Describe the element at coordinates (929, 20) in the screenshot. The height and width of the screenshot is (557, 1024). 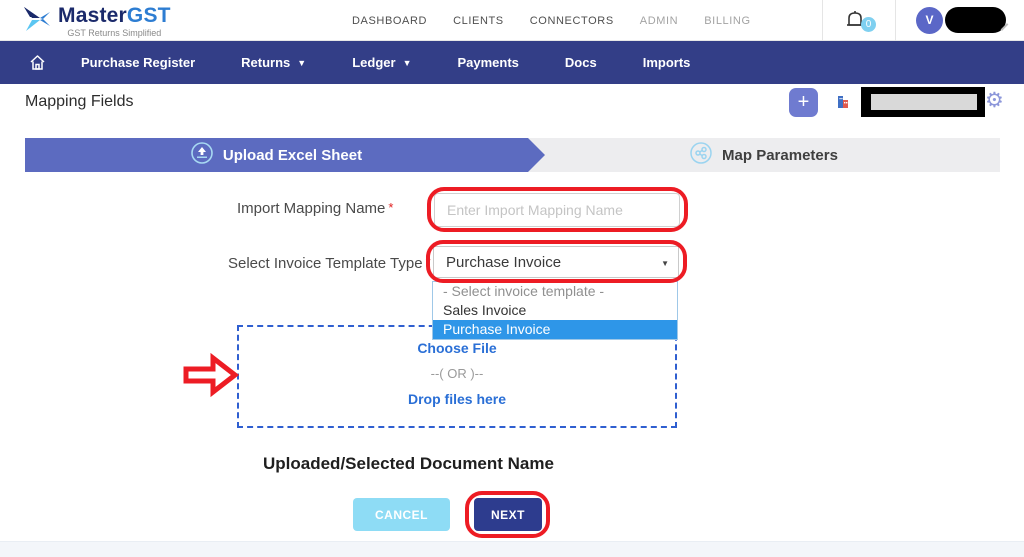
I see `user-avatar: V` at that location.